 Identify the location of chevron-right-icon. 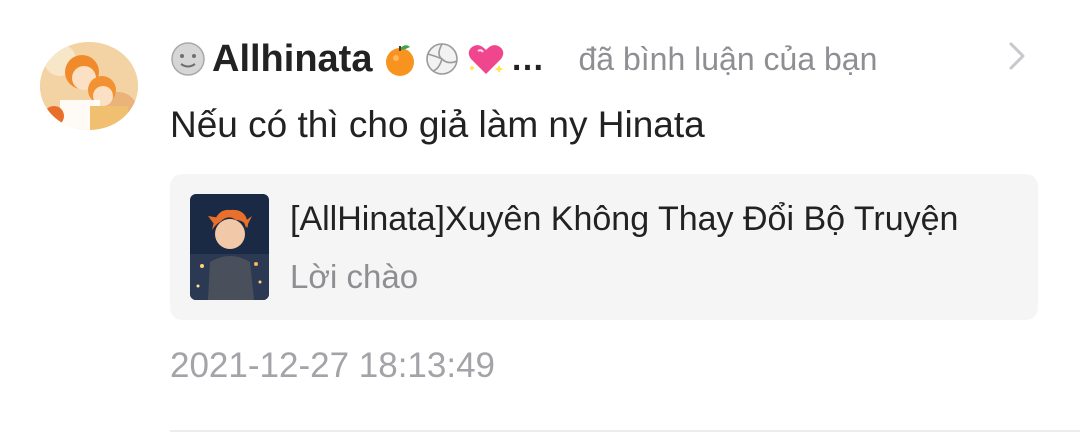
(1017, 56).